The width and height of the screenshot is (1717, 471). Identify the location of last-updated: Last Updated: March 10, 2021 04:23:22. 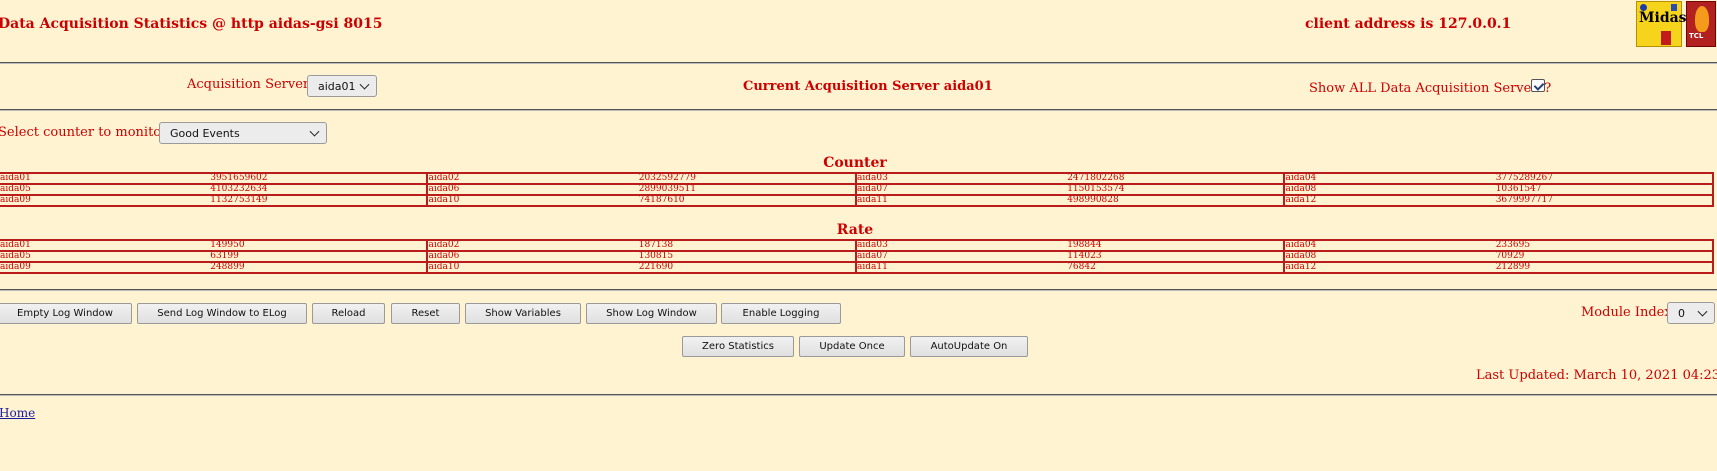
(1596, 375).